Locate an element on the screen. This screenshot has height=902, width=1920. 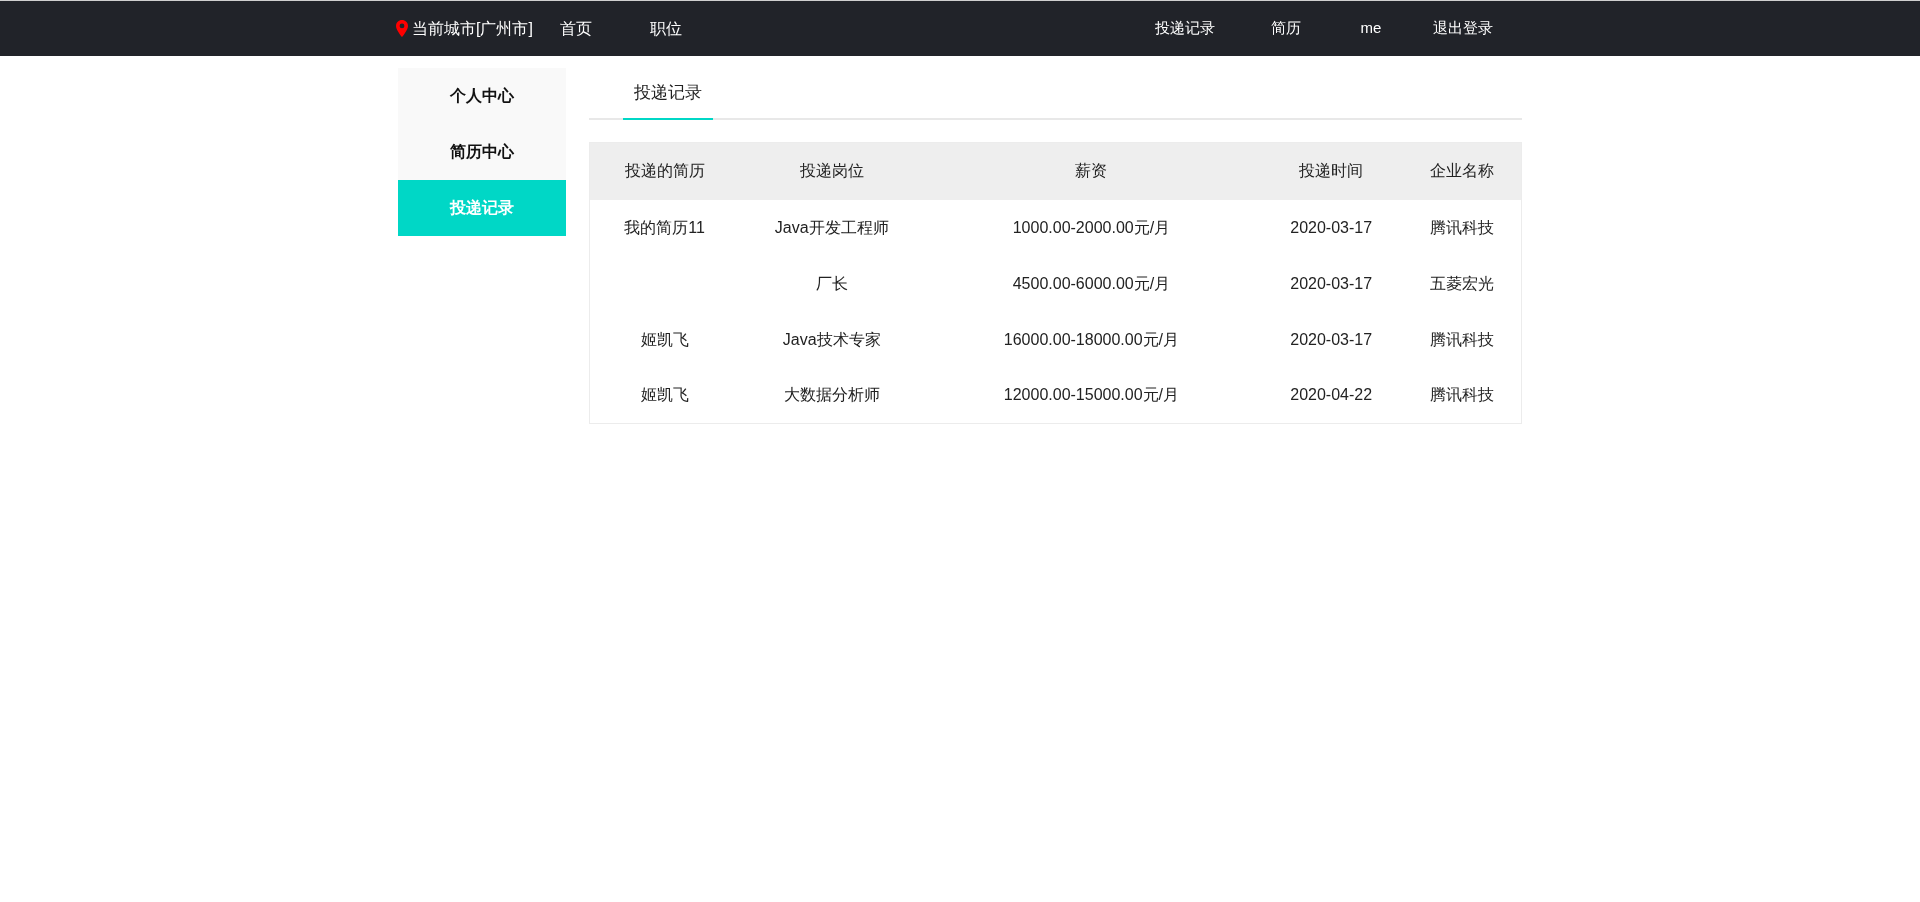
column-header: 投递时间 is located at coordinates (1331, 171).